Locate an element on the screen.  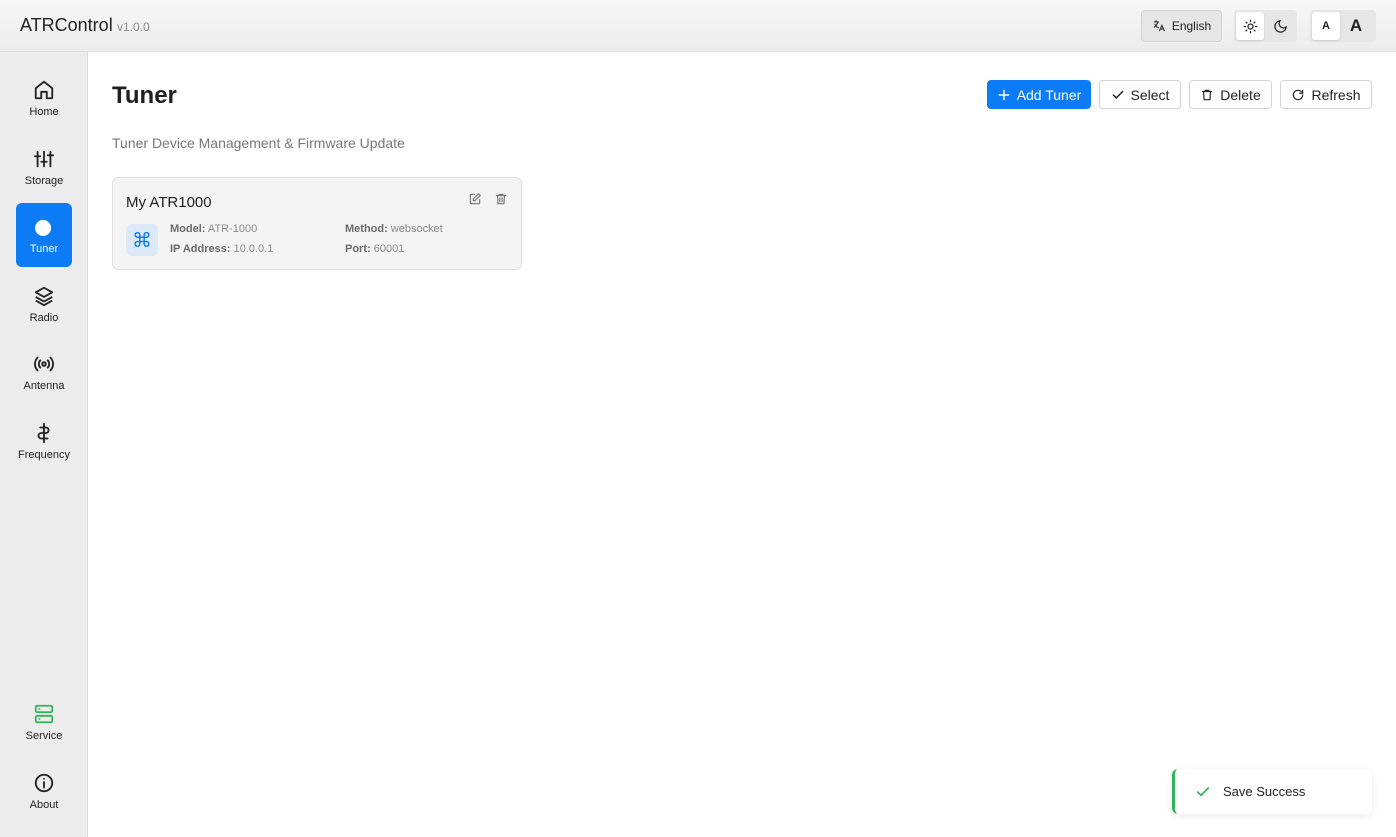
port-value: 60001 is located at coordinates (389, 249).